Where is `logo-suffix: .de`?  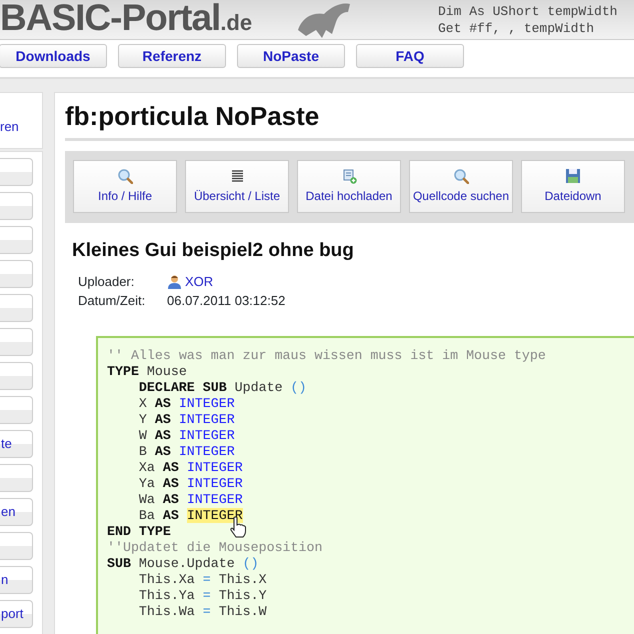
logo-suffix: .de is located at coordinates (236, 23).